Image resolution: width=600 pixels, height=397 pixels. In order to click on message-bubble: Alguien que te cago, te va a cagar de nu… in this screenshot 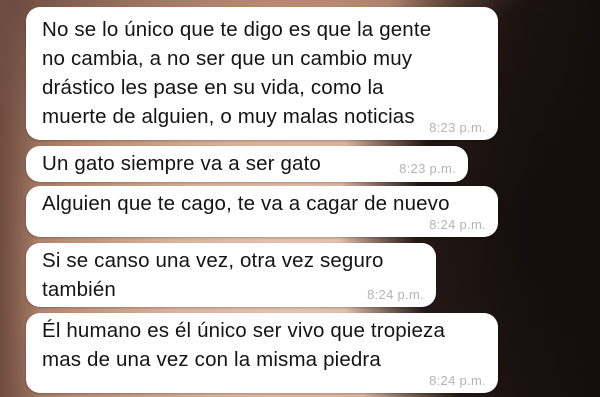, I will do `click(262, 211)`.